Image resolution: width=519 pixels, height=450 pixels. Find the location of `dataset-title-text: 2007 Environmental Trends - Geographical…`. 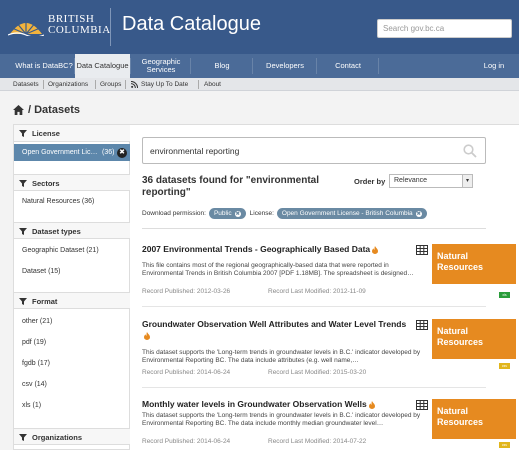

dataset-title-text: 2007 Environmental Trends - Geographical… is located at coordinates (256, 249).